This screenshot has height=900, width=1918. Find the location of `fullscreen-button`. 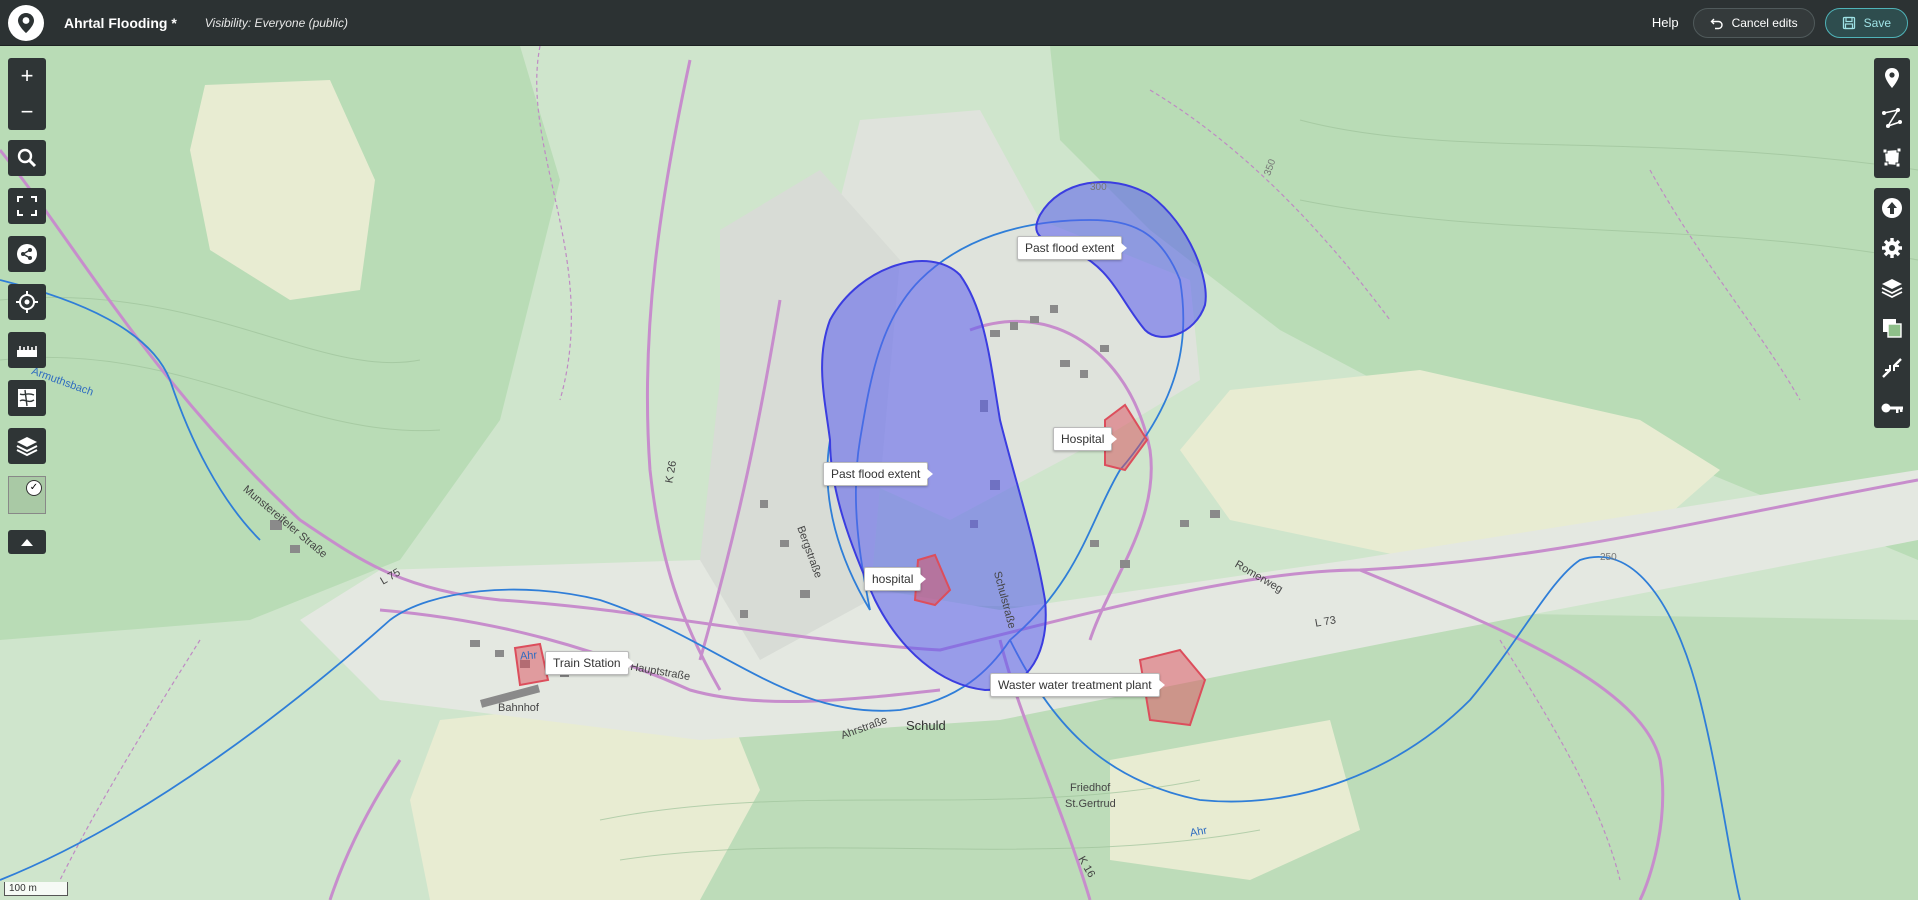

fullscreen-button is located at coordinates (27, 206).